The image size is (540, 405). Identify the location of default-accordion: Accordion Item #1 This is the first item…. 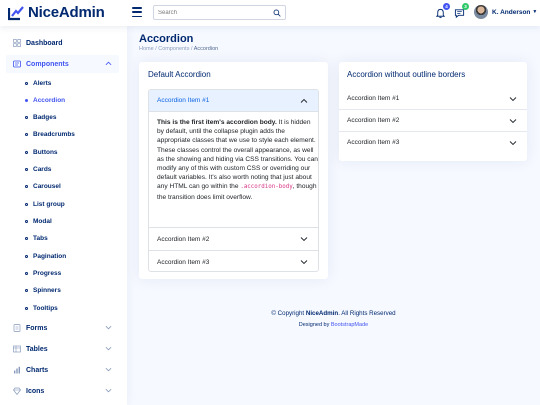
(233, 180).